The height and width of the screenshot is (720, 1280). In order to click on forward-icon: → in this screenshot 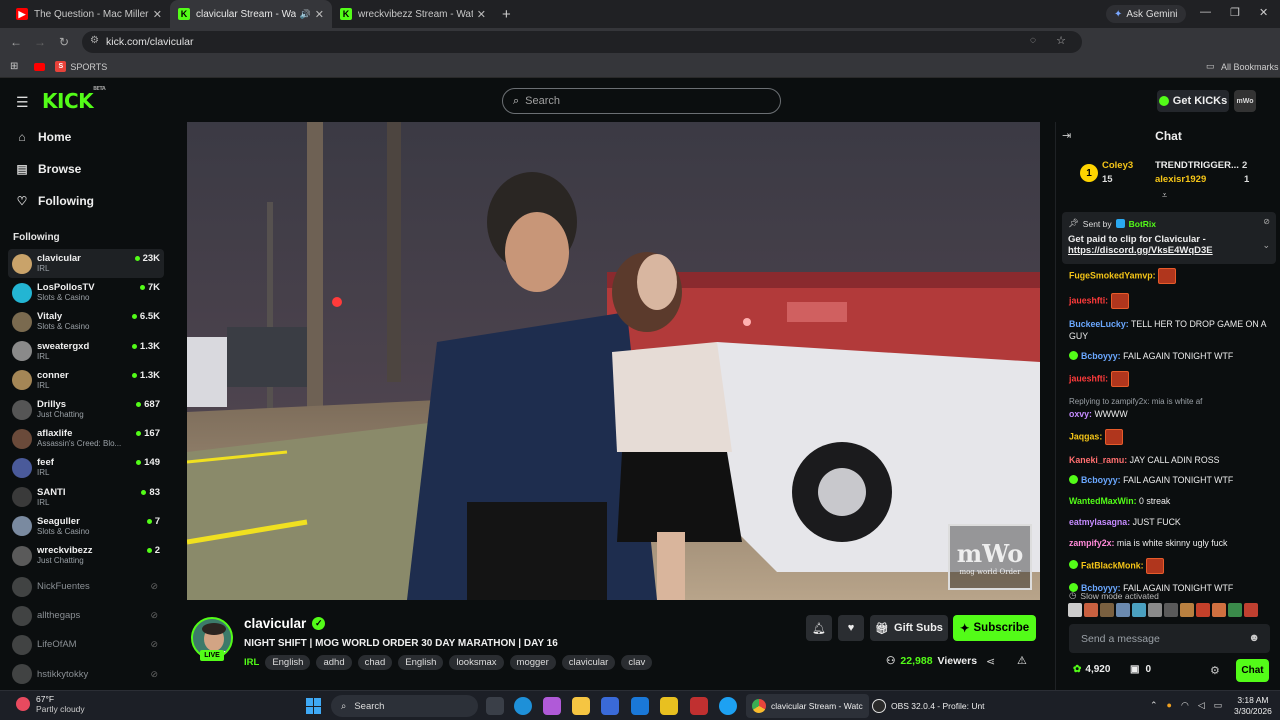, I will do `click(40, 42)`.